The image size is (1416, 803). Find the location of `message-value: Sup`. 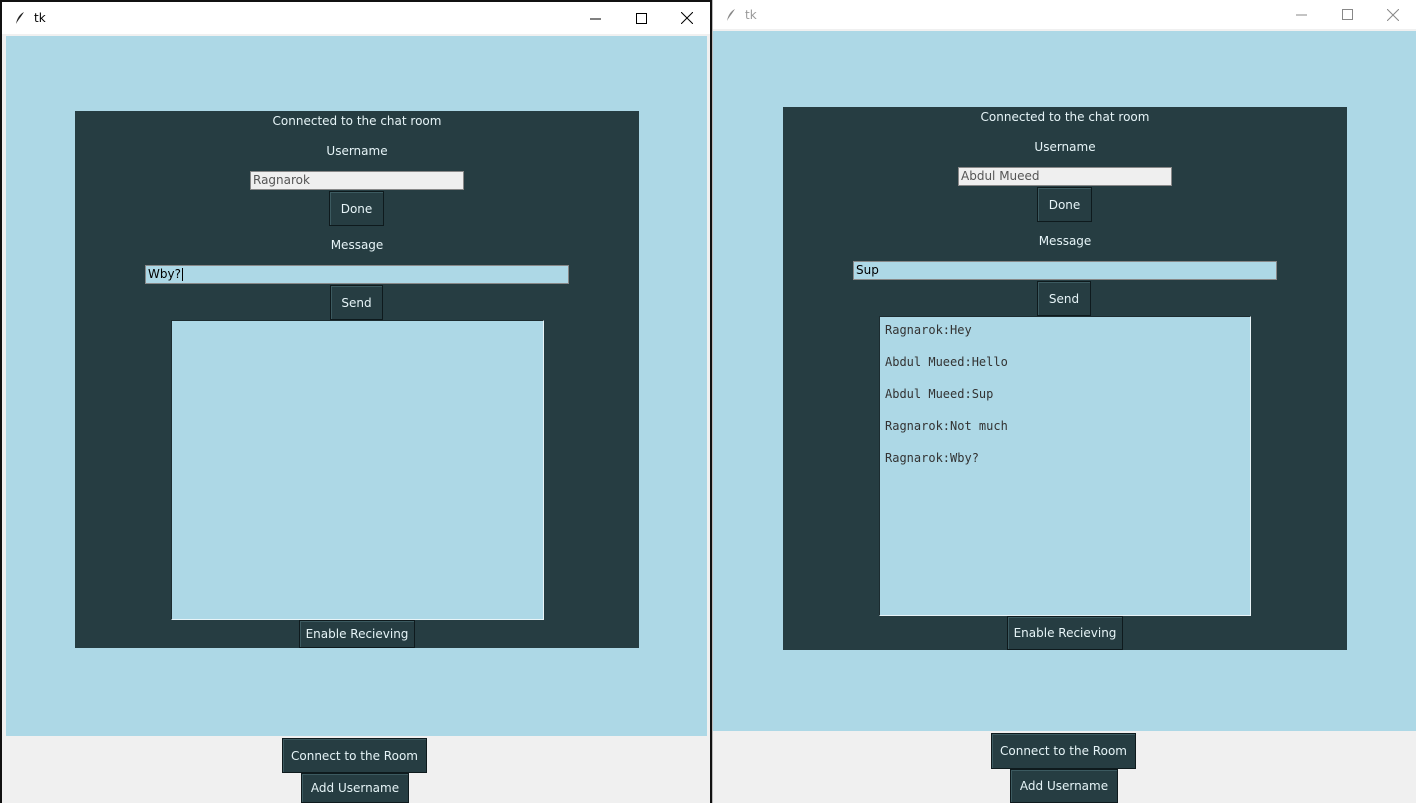

message-value: Sup is located at coordinates (867, 270).